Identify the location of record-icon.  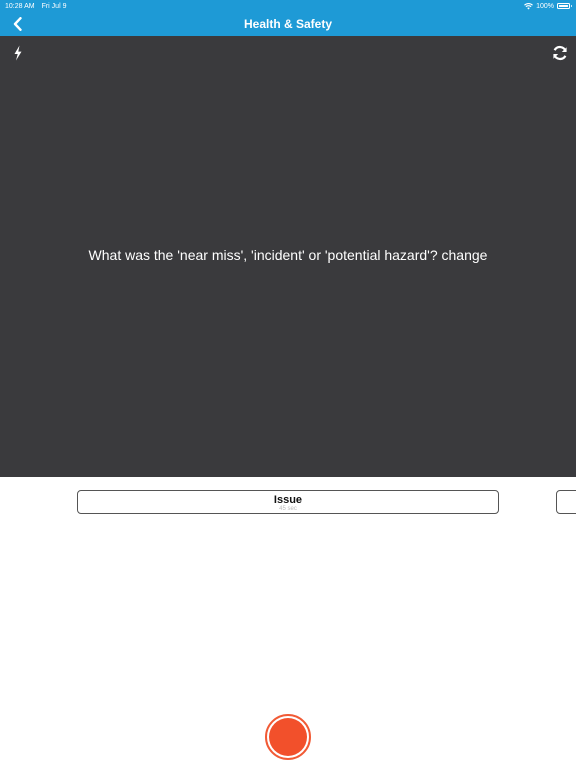
(288, 737).